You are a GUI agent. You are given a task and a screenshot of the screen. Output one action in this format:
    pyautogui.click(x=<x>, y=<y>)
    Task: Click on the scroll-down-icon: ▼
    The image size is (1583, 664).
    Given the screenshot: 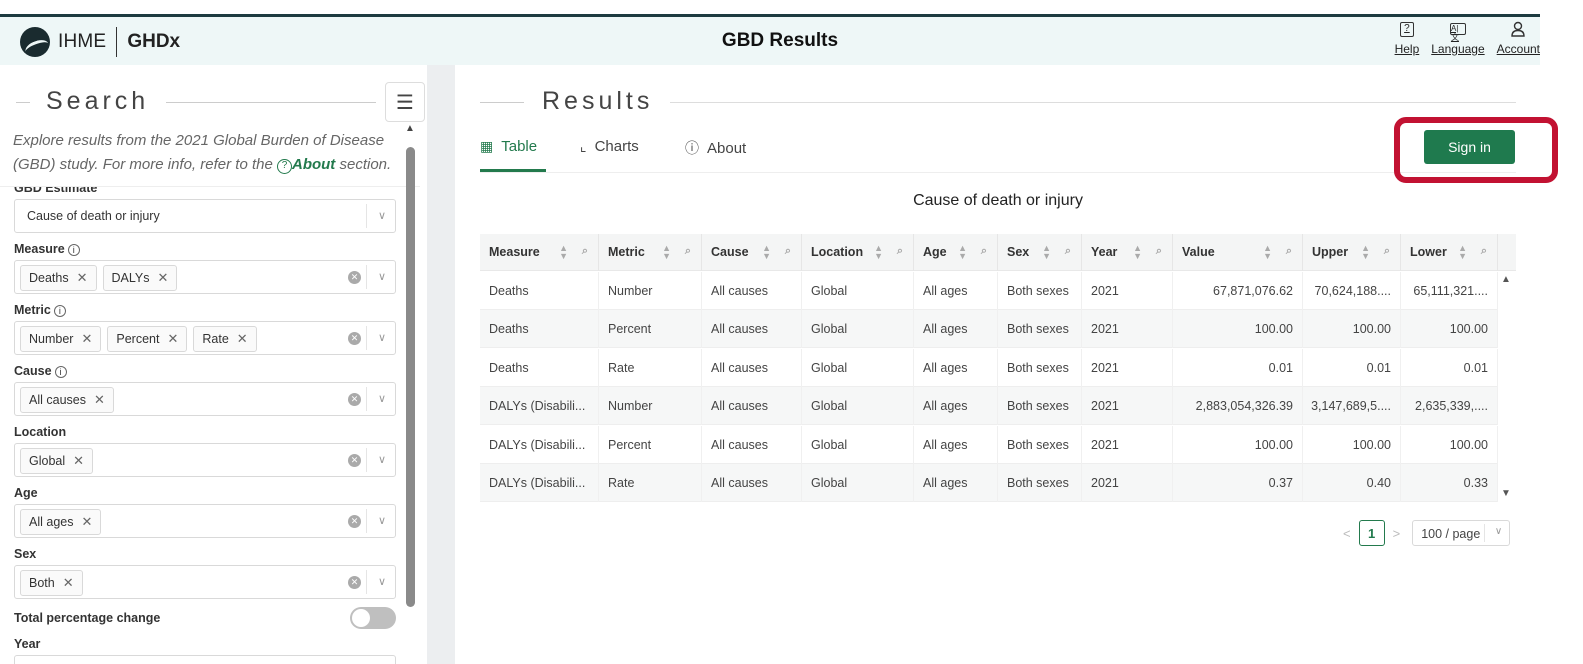 What is the action you would take?
    pyautogui.click(x=1506, y=493)
    